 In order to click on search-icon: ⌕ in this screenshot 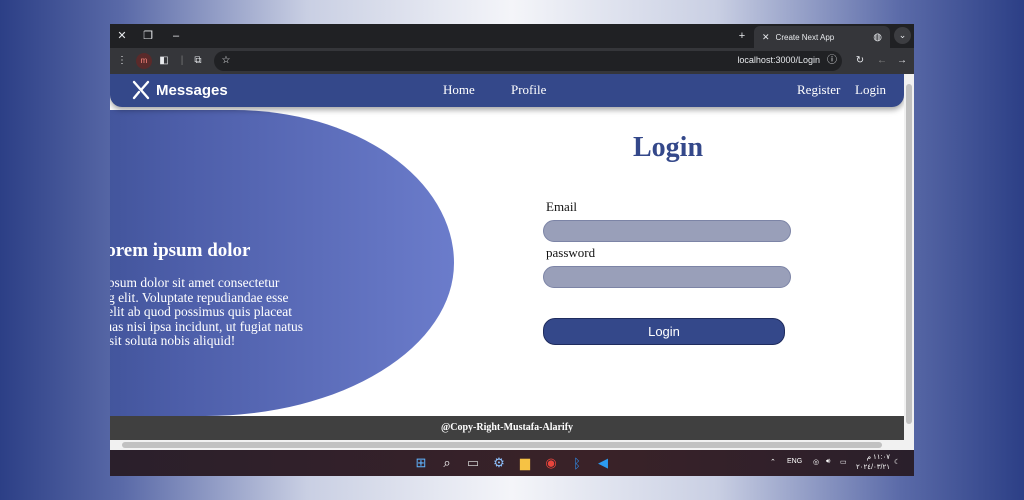, I will do `click(447, 463)`.